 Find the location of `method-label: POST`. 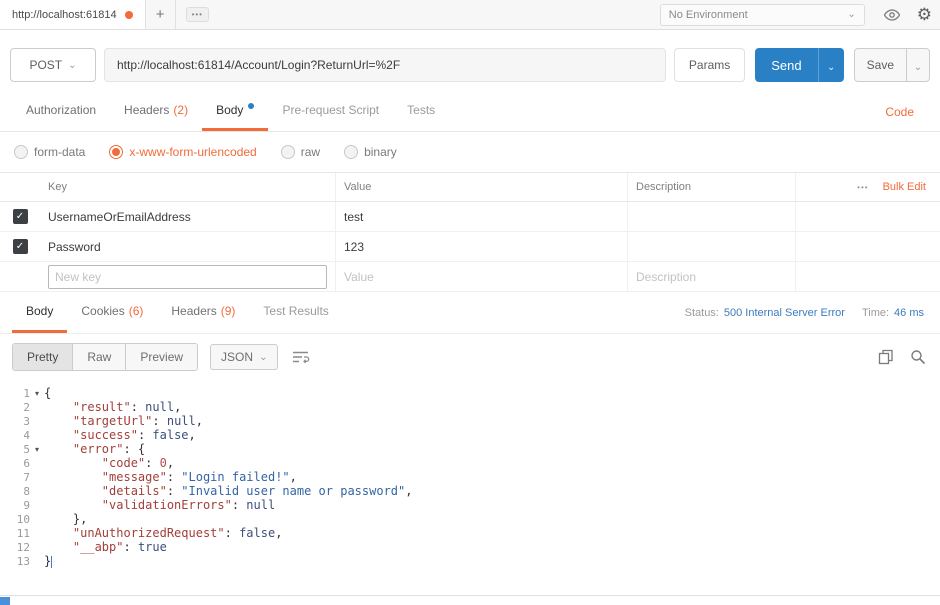

method-label: POST is located at coordinates (46, 65).